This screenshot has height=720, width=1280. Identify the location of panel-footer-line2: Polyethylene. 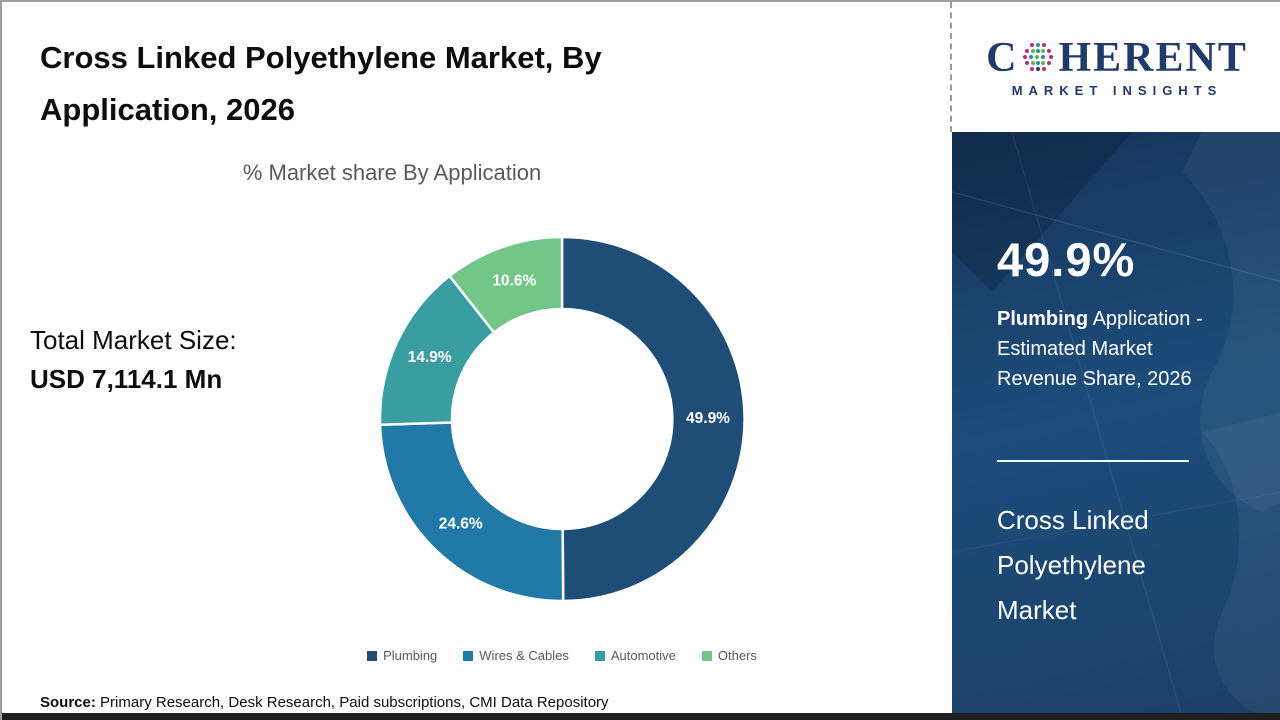
(1071, 565).